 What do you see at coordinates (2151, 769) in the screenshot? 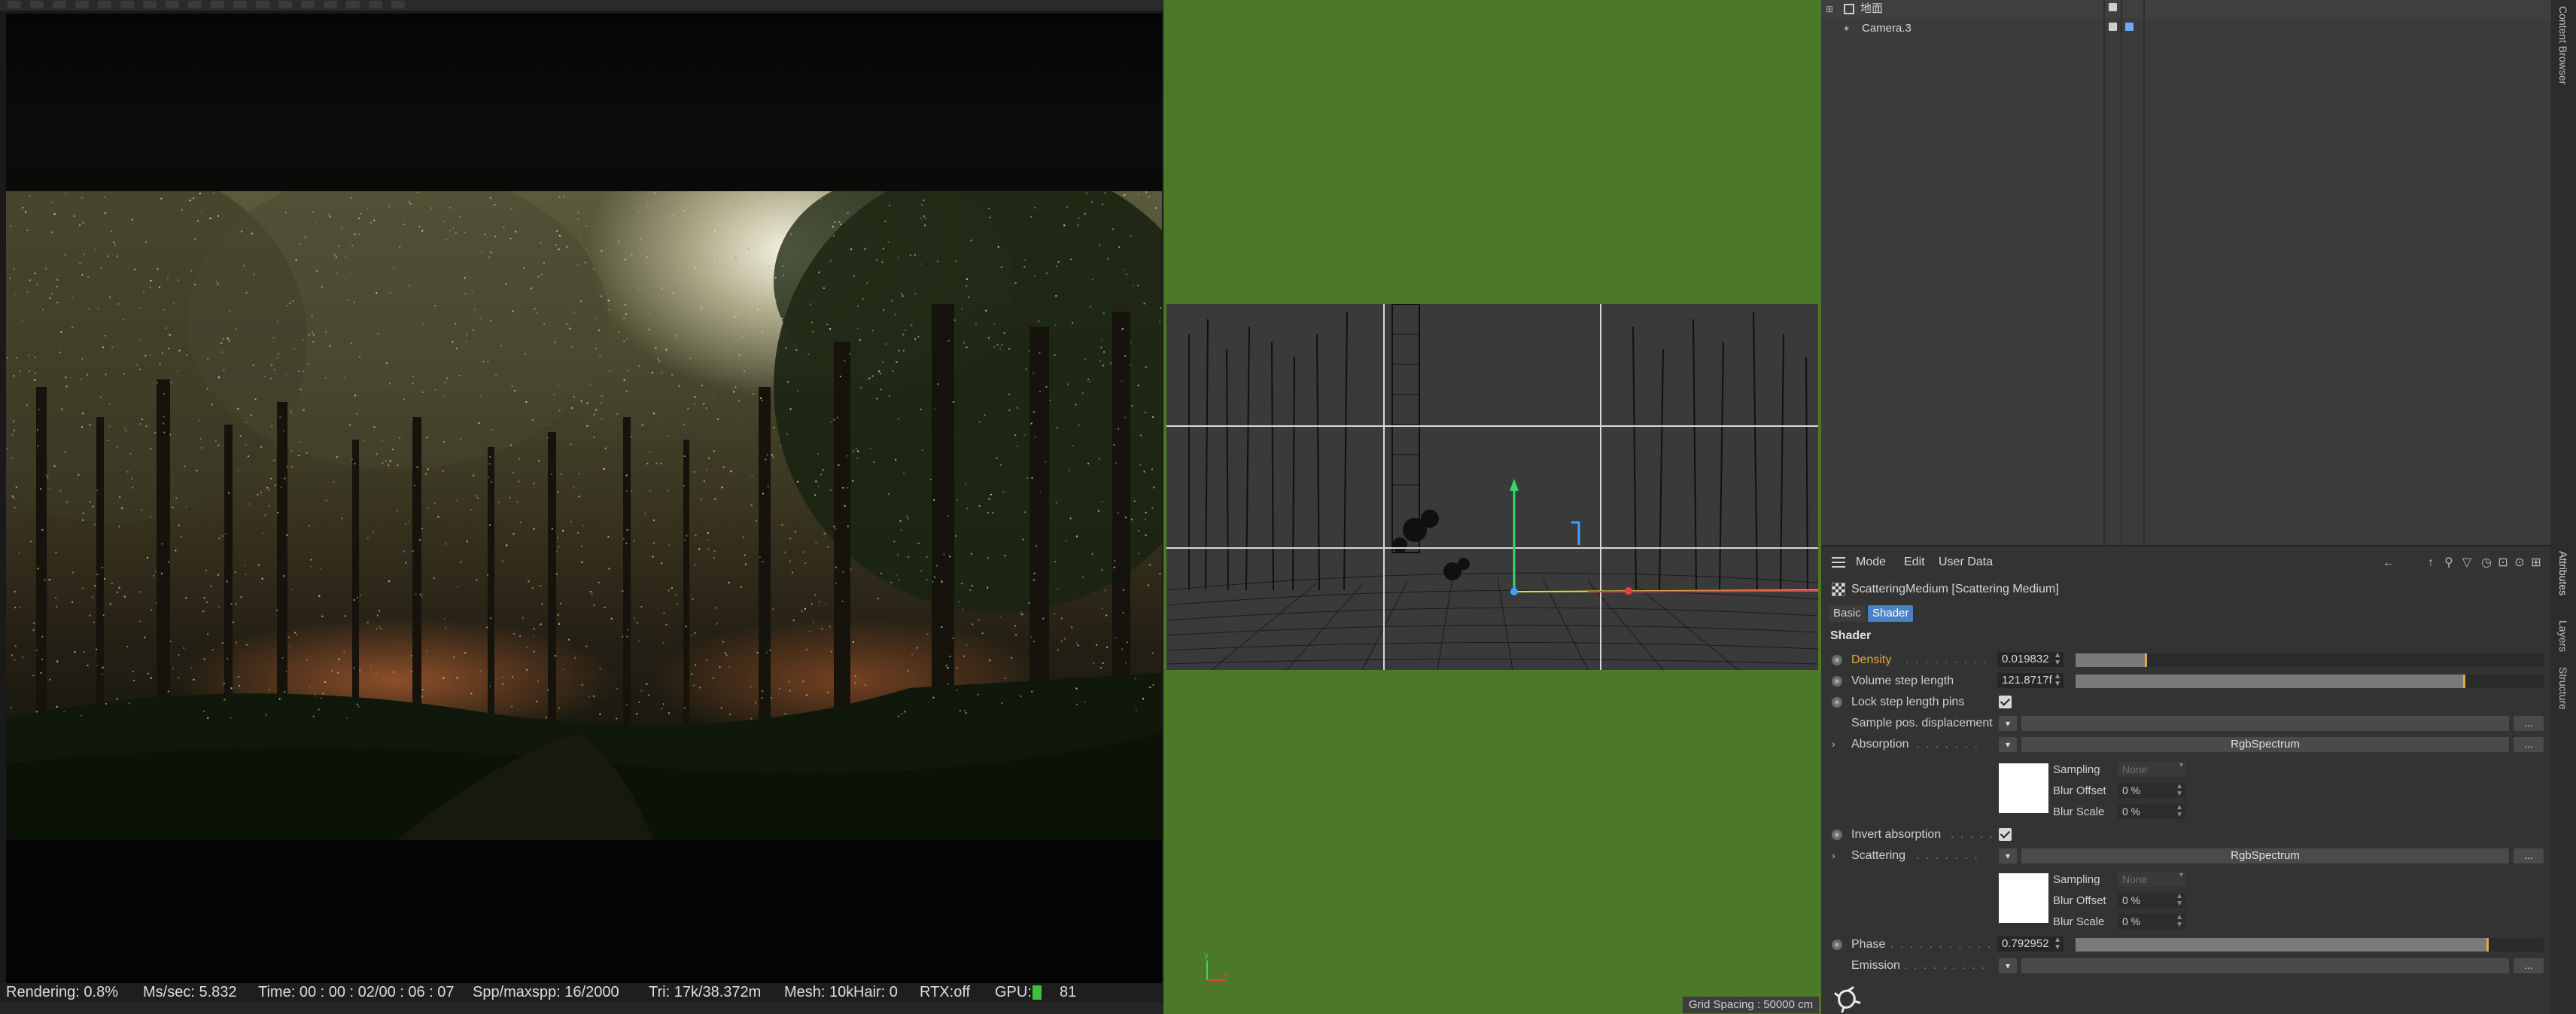
I see `absorption-sampling-select: None ▾` at bounding box center [2151, 769].